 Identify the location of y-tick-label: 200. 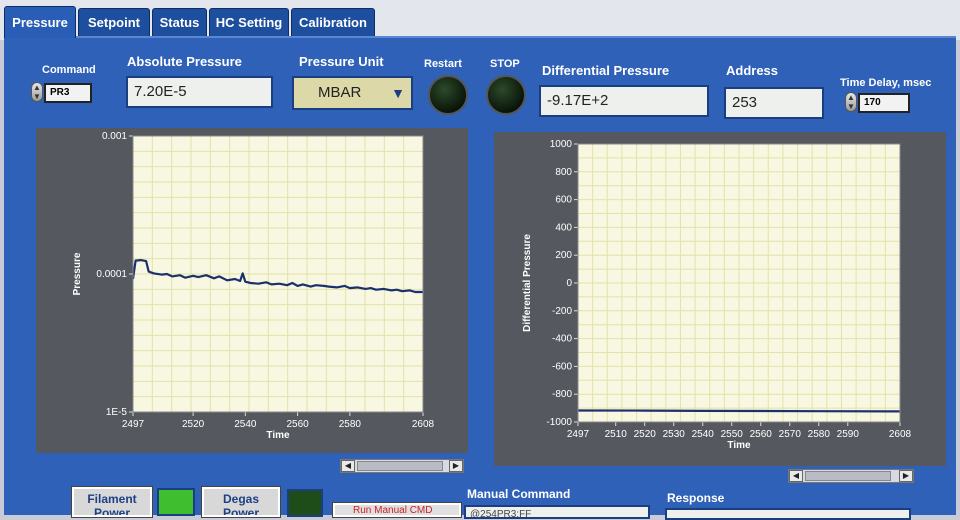
(563, 255).